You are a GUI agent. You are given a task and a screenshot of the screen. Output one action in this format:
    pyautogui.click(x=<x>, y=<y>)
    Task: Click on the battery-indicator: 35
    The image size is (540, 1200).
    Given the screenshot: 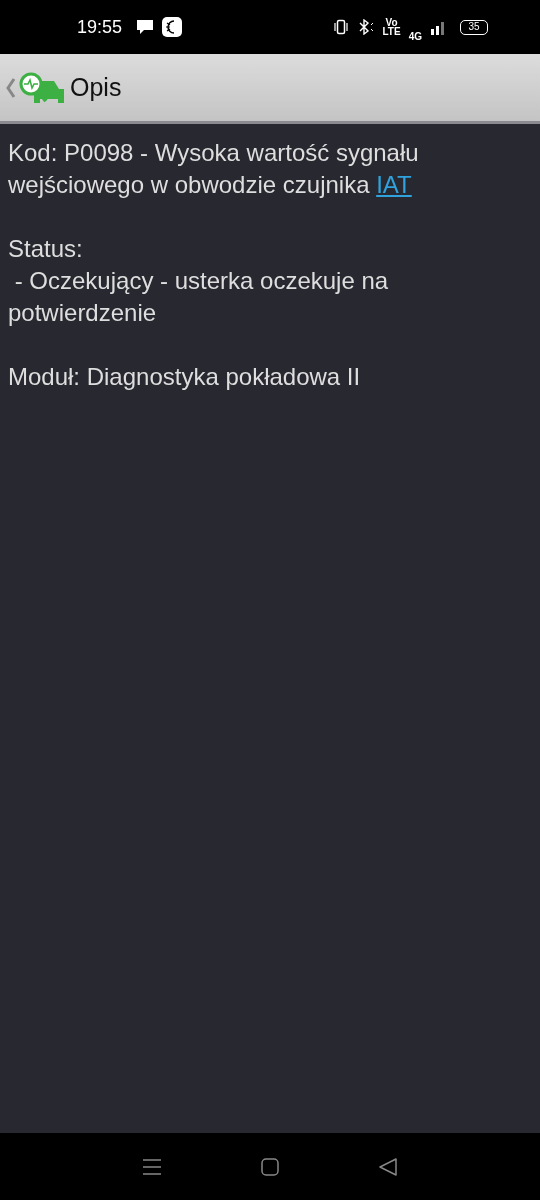 What is the action you would take?
    pyautogui.click(x=474, y=27)
    